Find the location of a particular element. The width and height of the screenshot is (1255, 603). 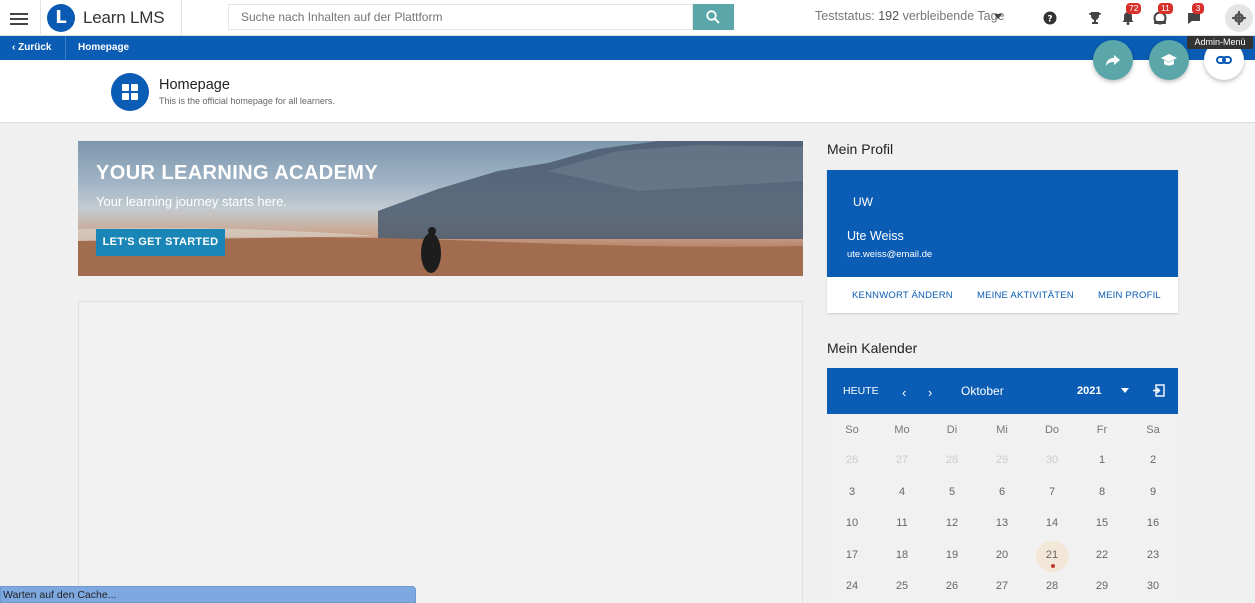

calendar-day: 20 is located at coordinates (1002, 555).